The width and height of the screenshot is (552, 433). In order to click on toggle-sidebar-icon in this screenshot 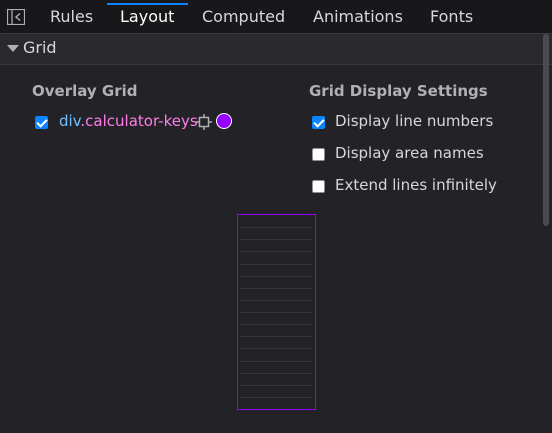, I will do `click(16, 17)`.